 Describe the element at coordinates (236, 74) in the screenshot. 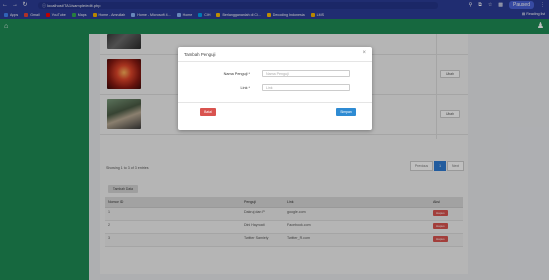

I see `nama-penguji-label: Nama Penguji *` at that location.